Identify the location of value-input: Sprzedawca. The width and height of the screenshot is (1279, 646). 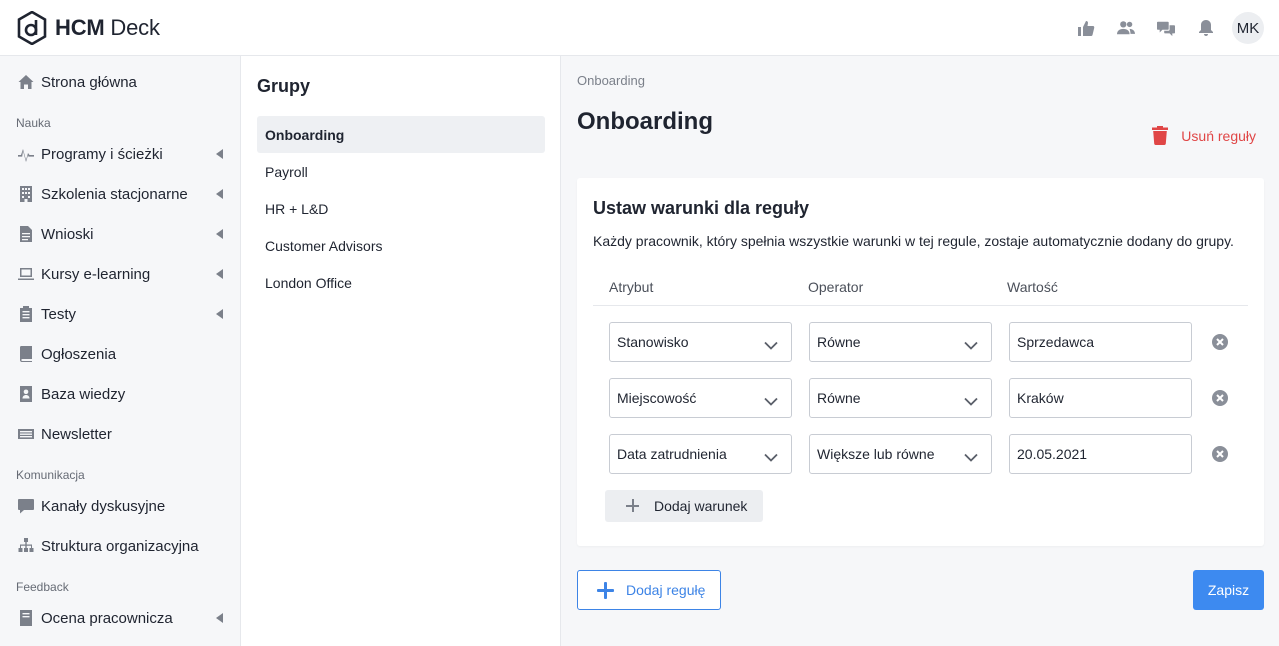
(1100, 342).